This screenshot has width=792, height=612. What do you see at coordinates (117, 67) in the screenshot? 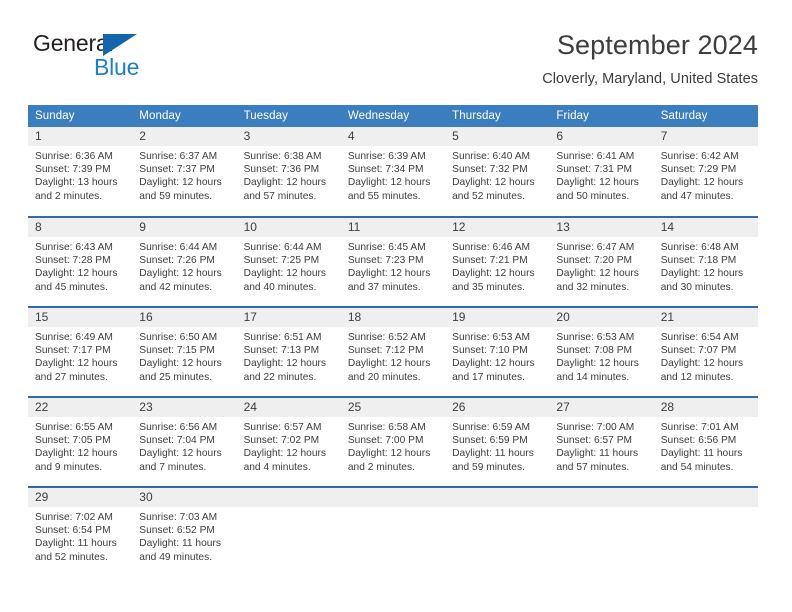
I see `logo-text-blue: Blue` at bounding box center [117, 67].